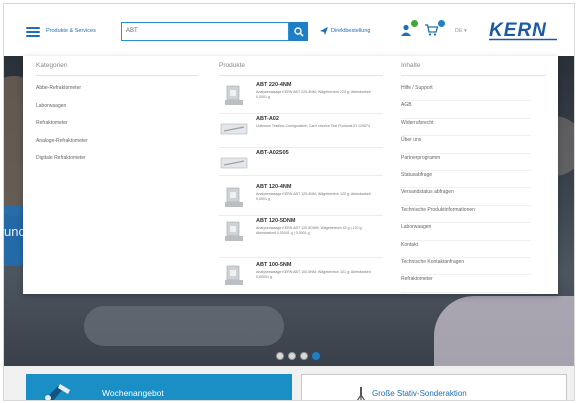 This screenshot has height=403, width=578. What do you see at coordinates (205, 31) in the screenshot?
I see `search-input: ABT` at bounding box center [205, 31].